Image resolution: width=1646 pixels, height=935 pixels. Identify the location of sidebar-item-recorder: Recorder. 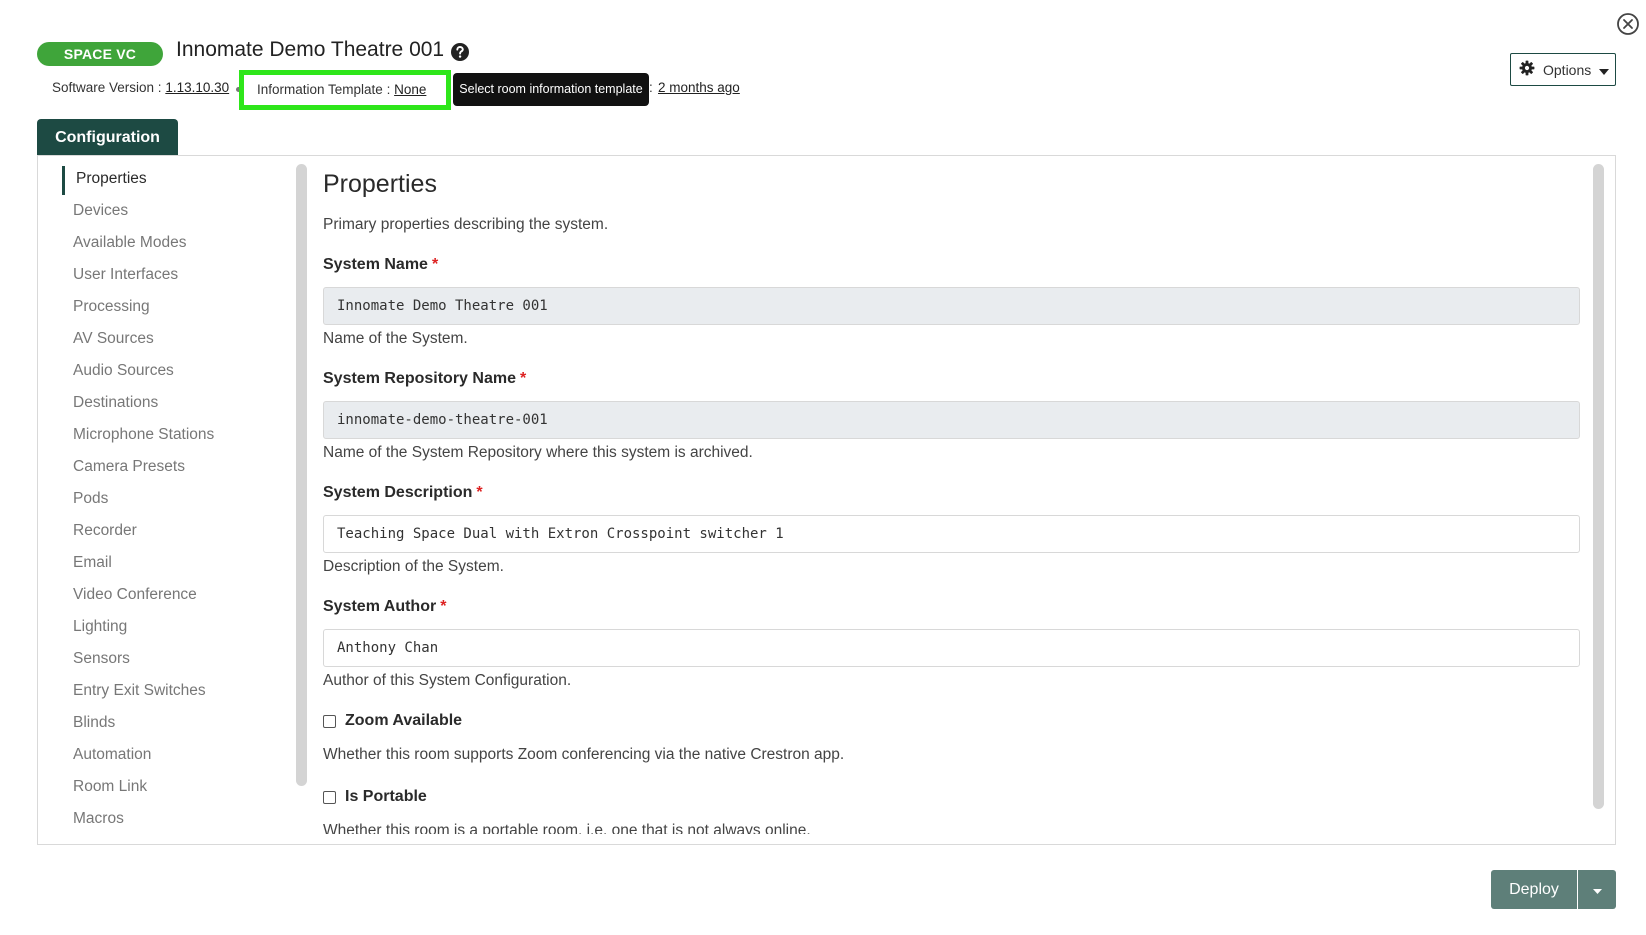
(105, 531).